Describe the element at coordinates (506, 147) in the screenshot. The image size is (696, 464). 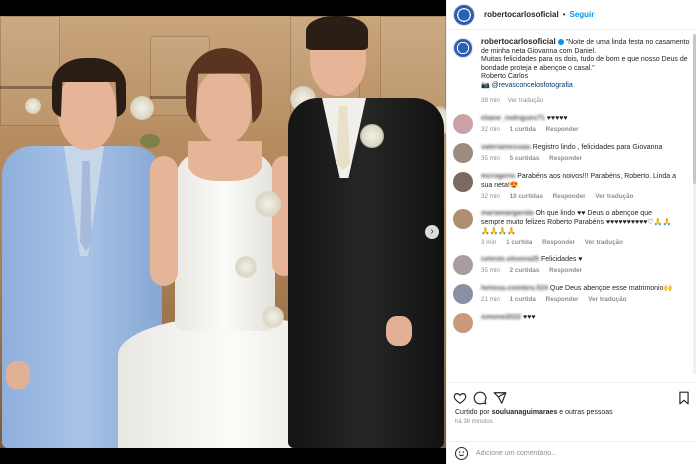
I see `comment-username: valeriamessias` at that location.